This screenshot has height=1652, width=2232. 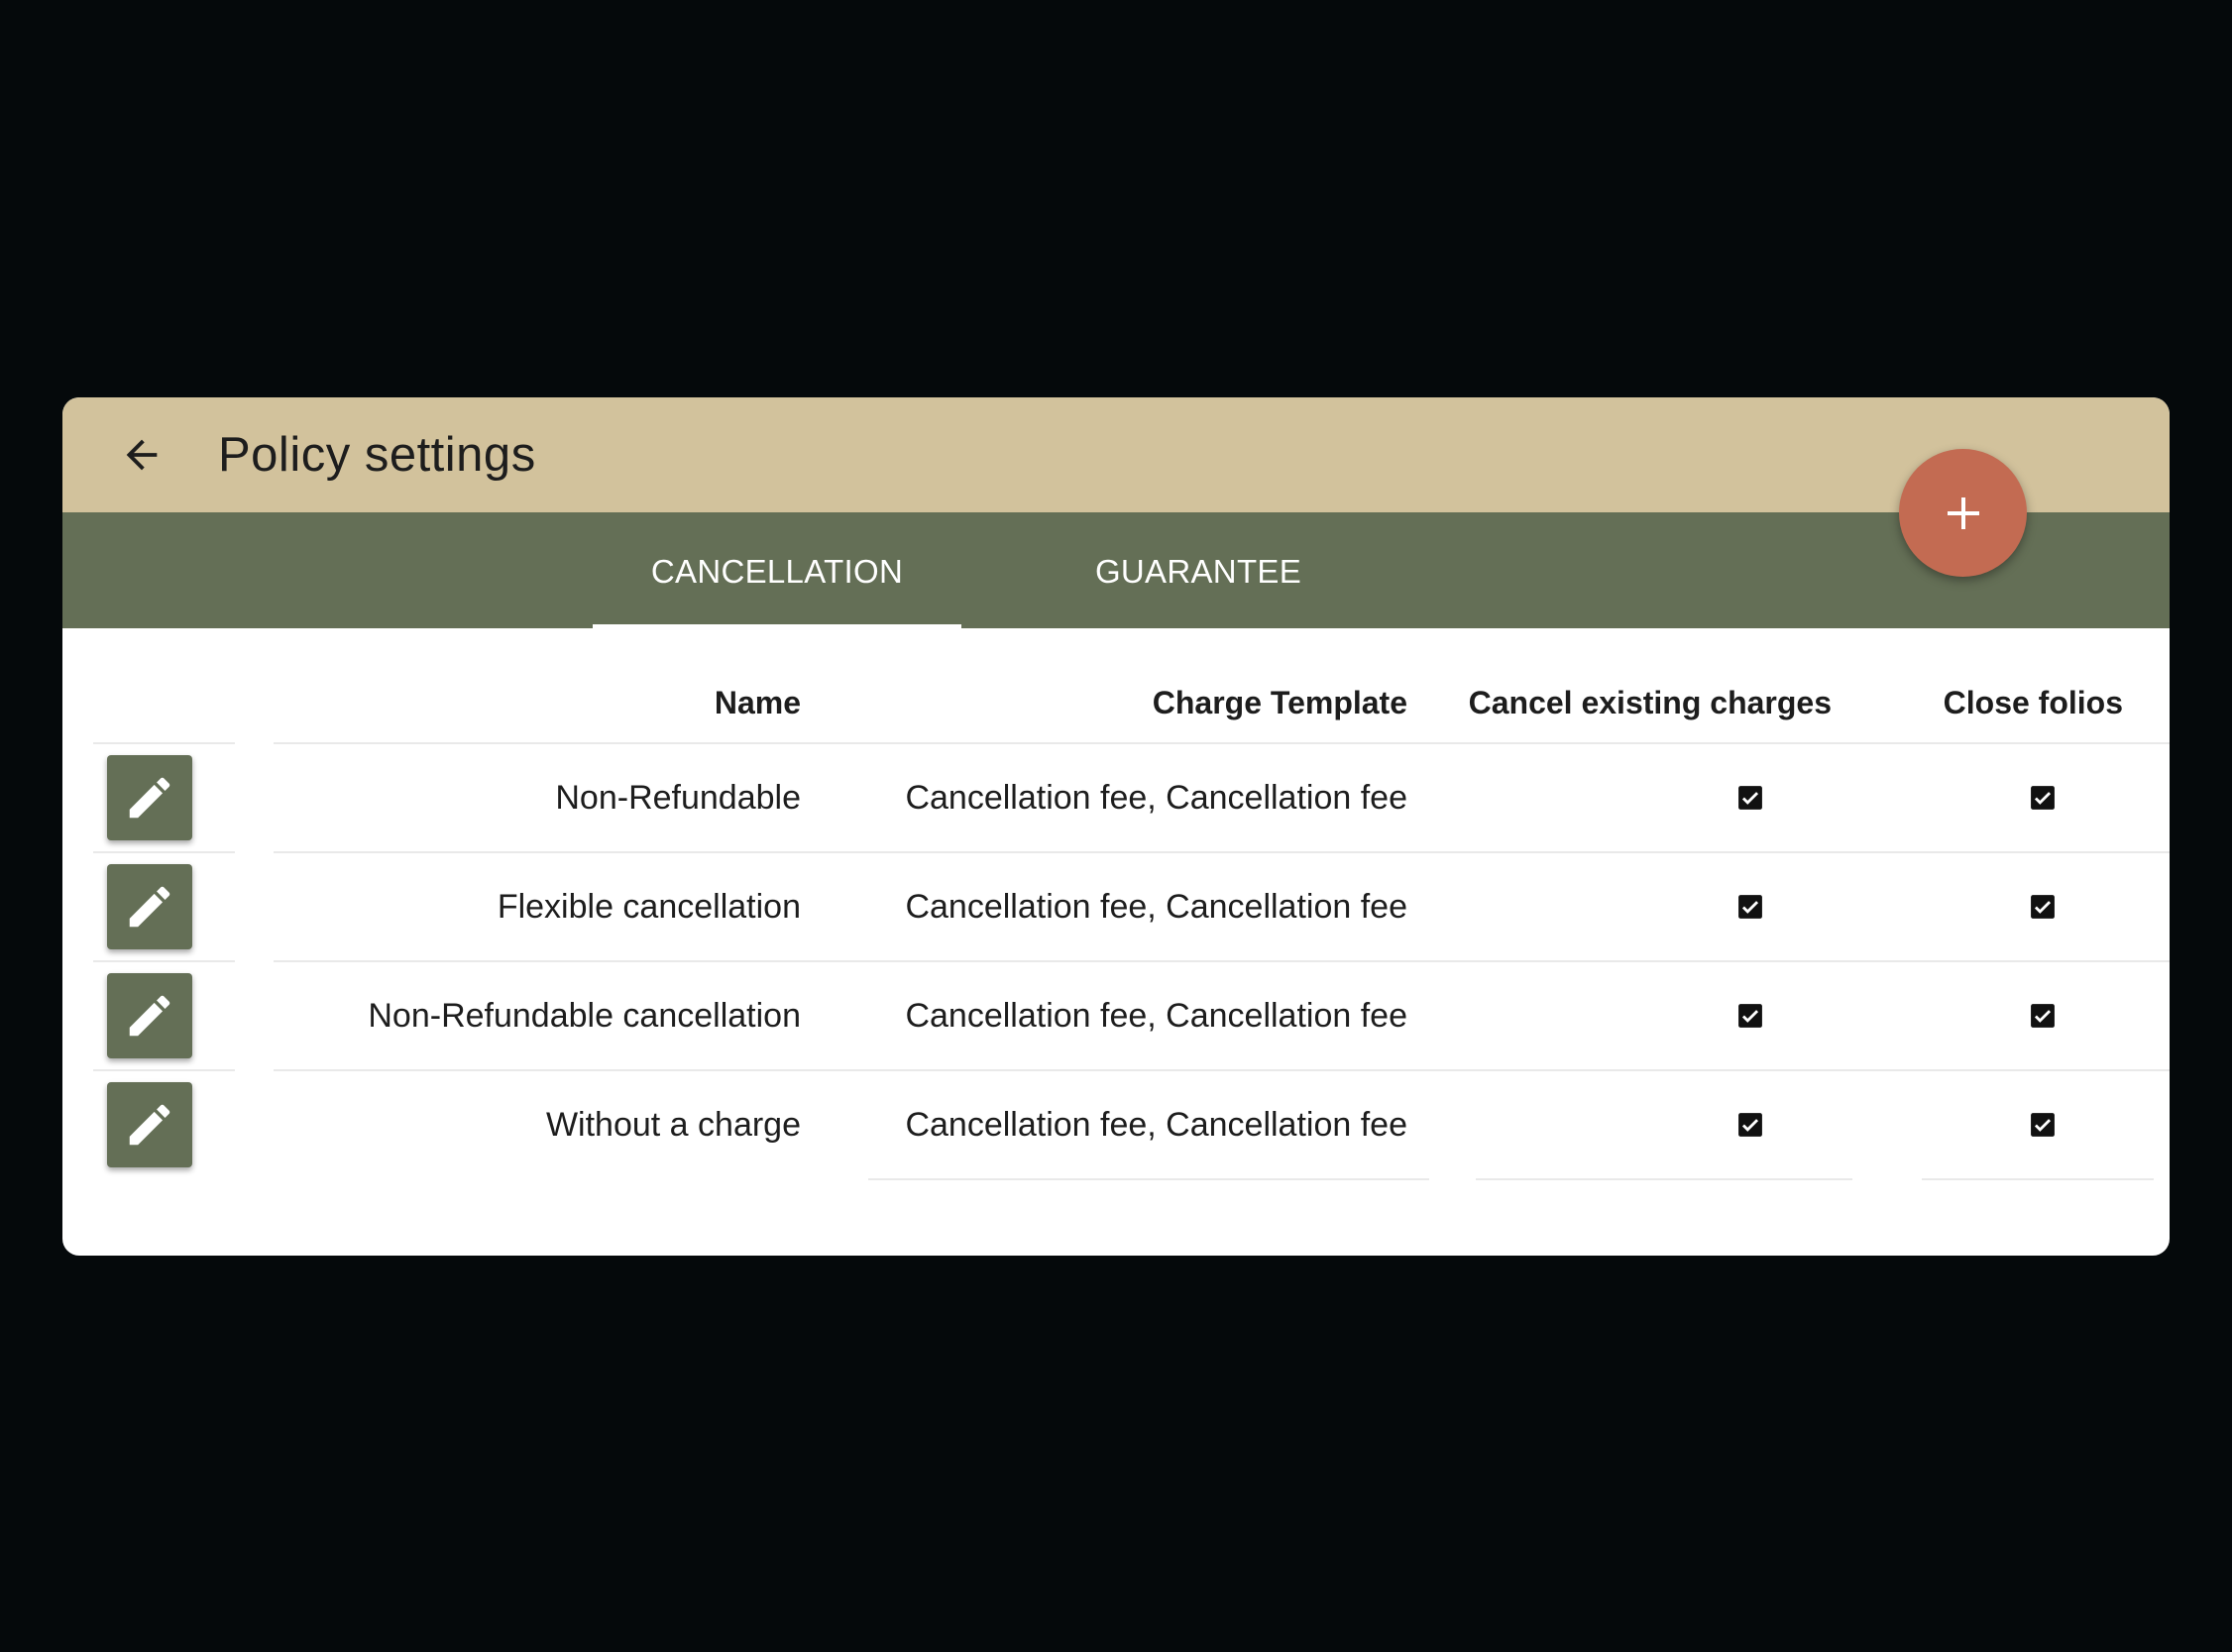 What do you see at coordinates (678, 798) in the screenshot?
I see `policy-name: Non-Refundable` at bounding box center [678, 798].